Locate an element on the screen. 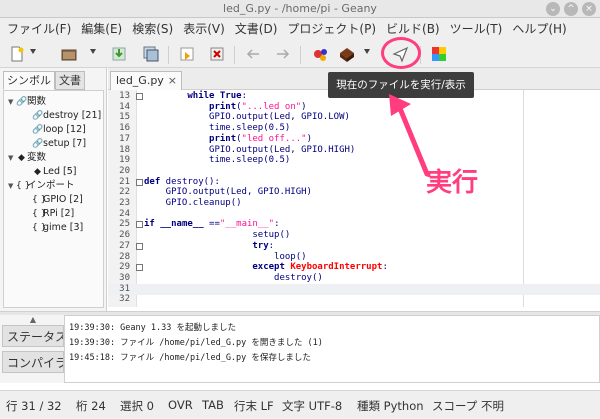  code-text: try: is located at coordinates (209, 246).